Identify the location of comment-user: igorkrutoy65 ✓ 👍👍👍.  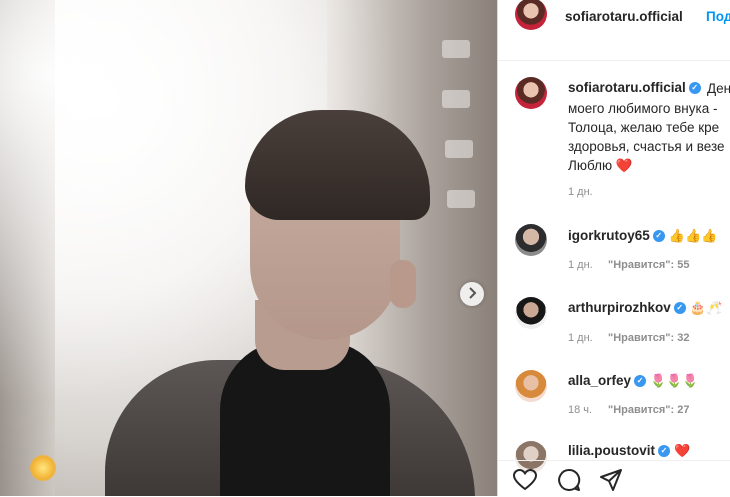
(642, 236).